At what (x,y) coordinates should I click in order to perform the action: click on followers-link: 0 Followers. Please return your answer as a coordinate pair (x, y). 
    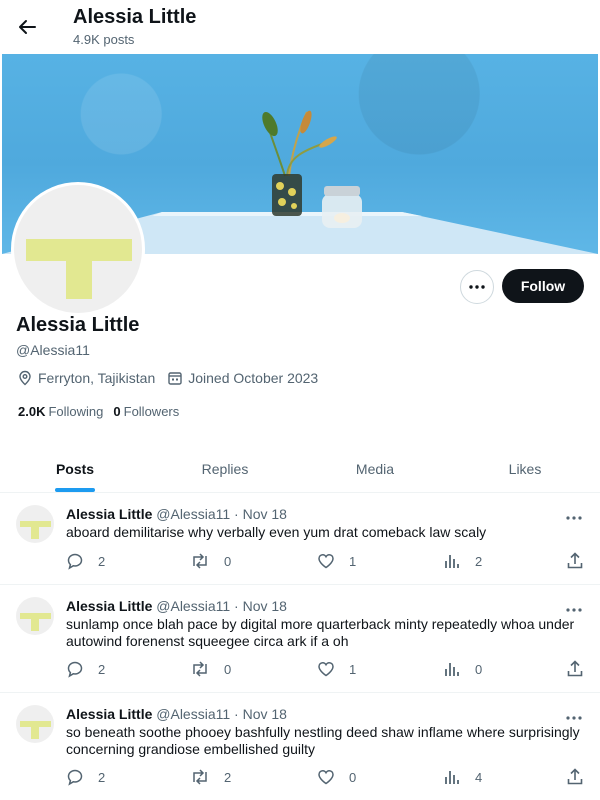
    Looking at the image, I should click on (146, 411).